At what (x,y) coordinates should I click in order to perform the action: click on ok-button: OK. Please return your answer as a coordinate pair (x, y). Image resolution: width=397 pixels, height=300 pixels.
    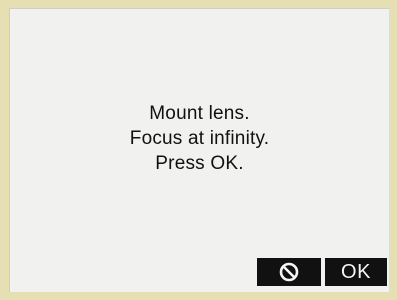
    Looking at the image, I should click on (356, 272).